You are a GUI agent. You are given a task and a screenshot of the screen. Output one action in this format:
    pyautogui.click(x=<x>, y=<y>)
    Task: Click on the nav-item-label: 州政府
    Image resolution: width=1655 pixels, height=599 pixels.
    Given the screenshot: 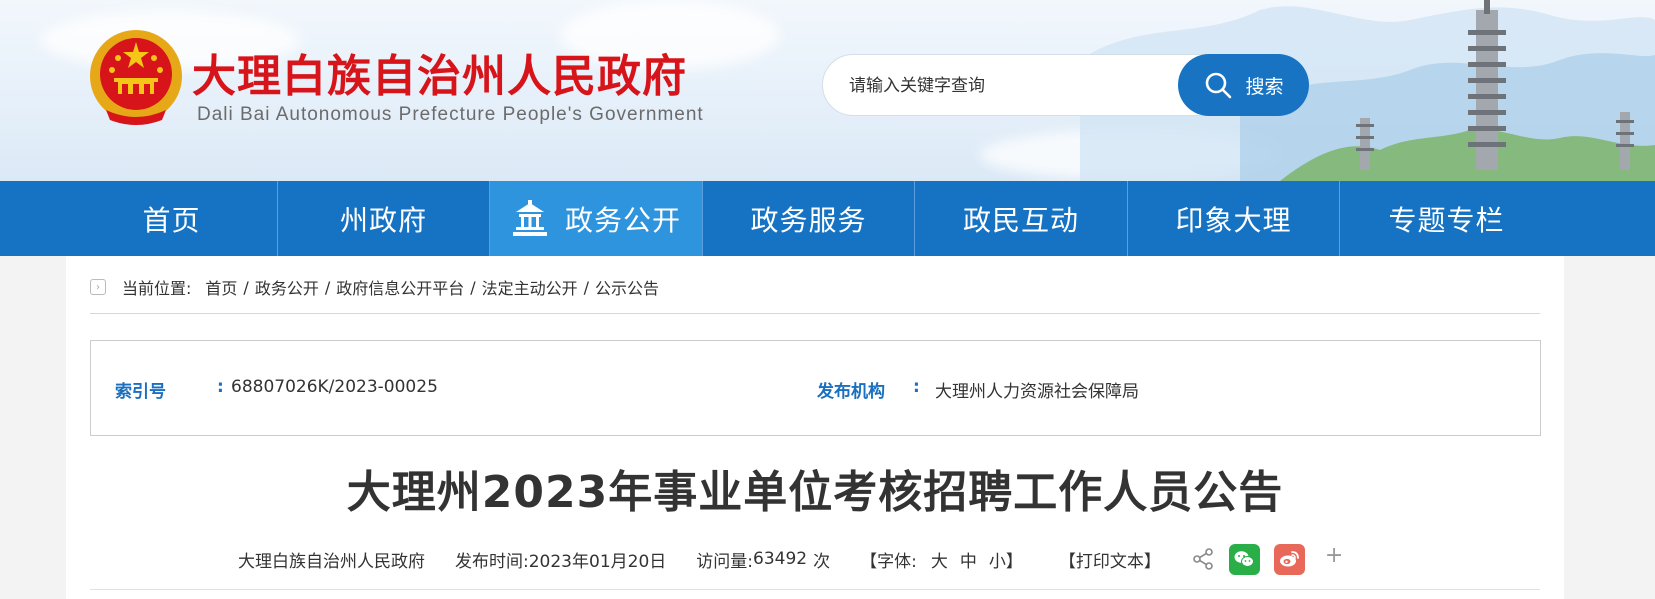 What is the action you would take?
    pyautogui.click(x=383, y=220)
    